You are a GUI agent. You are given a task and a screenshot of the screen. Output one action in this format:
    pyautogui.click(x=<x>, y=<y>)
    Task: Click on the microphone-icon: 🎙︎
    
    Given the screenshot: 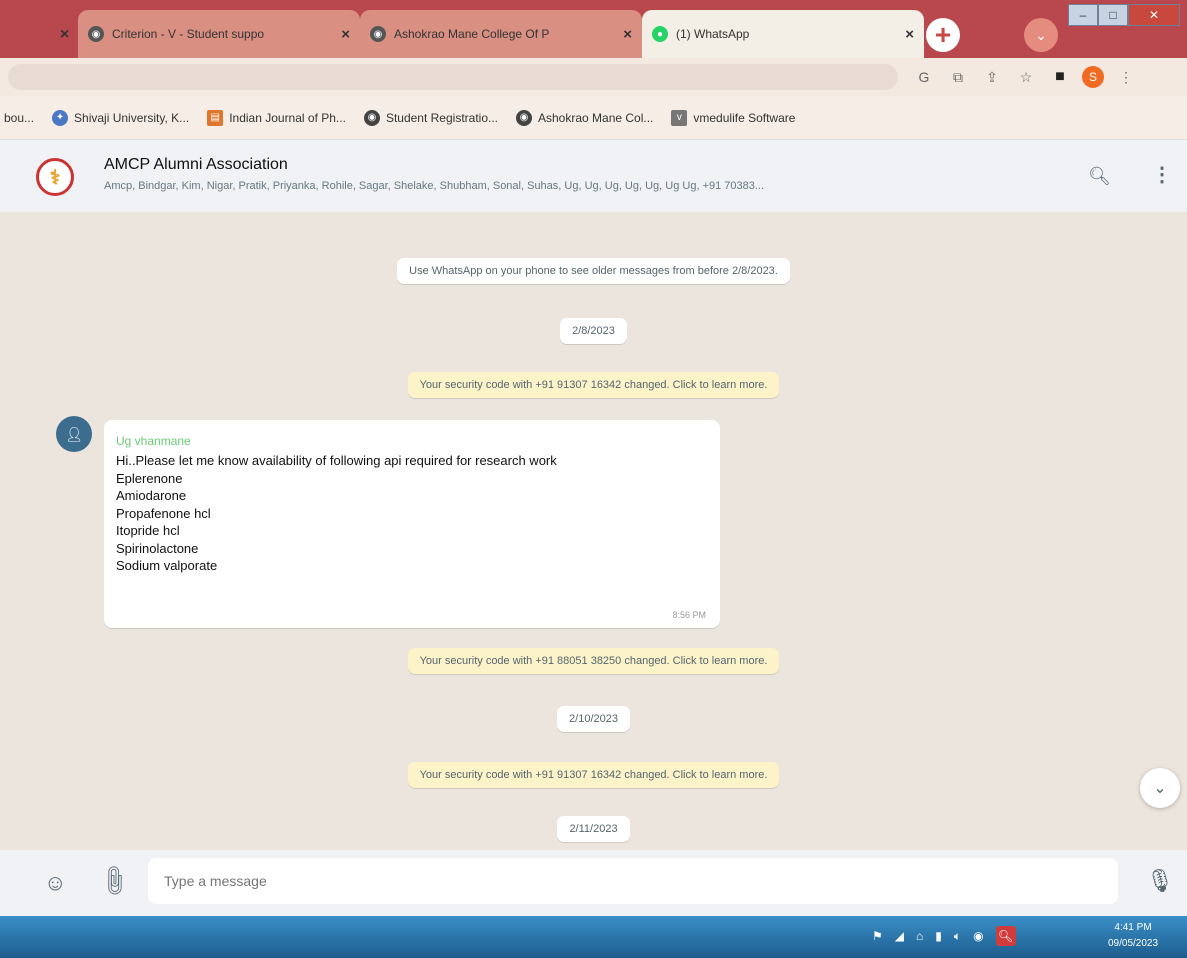 What is the action you would take?
    pyautogui.click(x=1160, y=881)
    